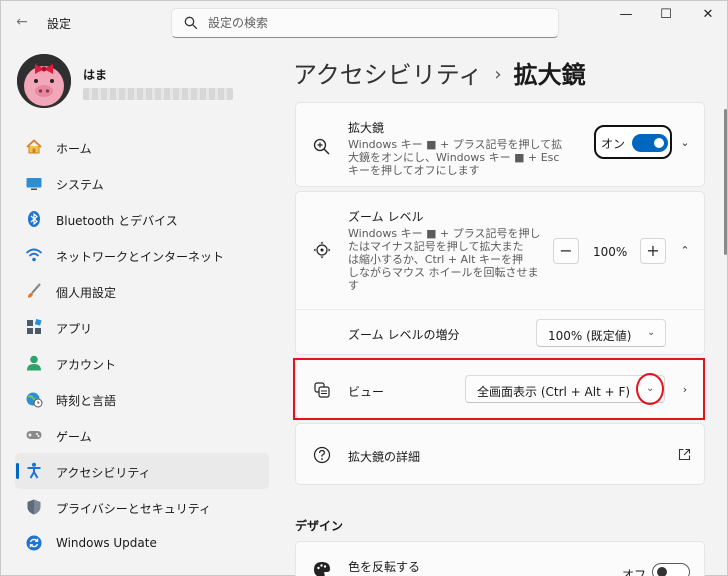 This screenshot has width=728, height=576. I want to click on invert-colors-toggle, so click(671, 569).